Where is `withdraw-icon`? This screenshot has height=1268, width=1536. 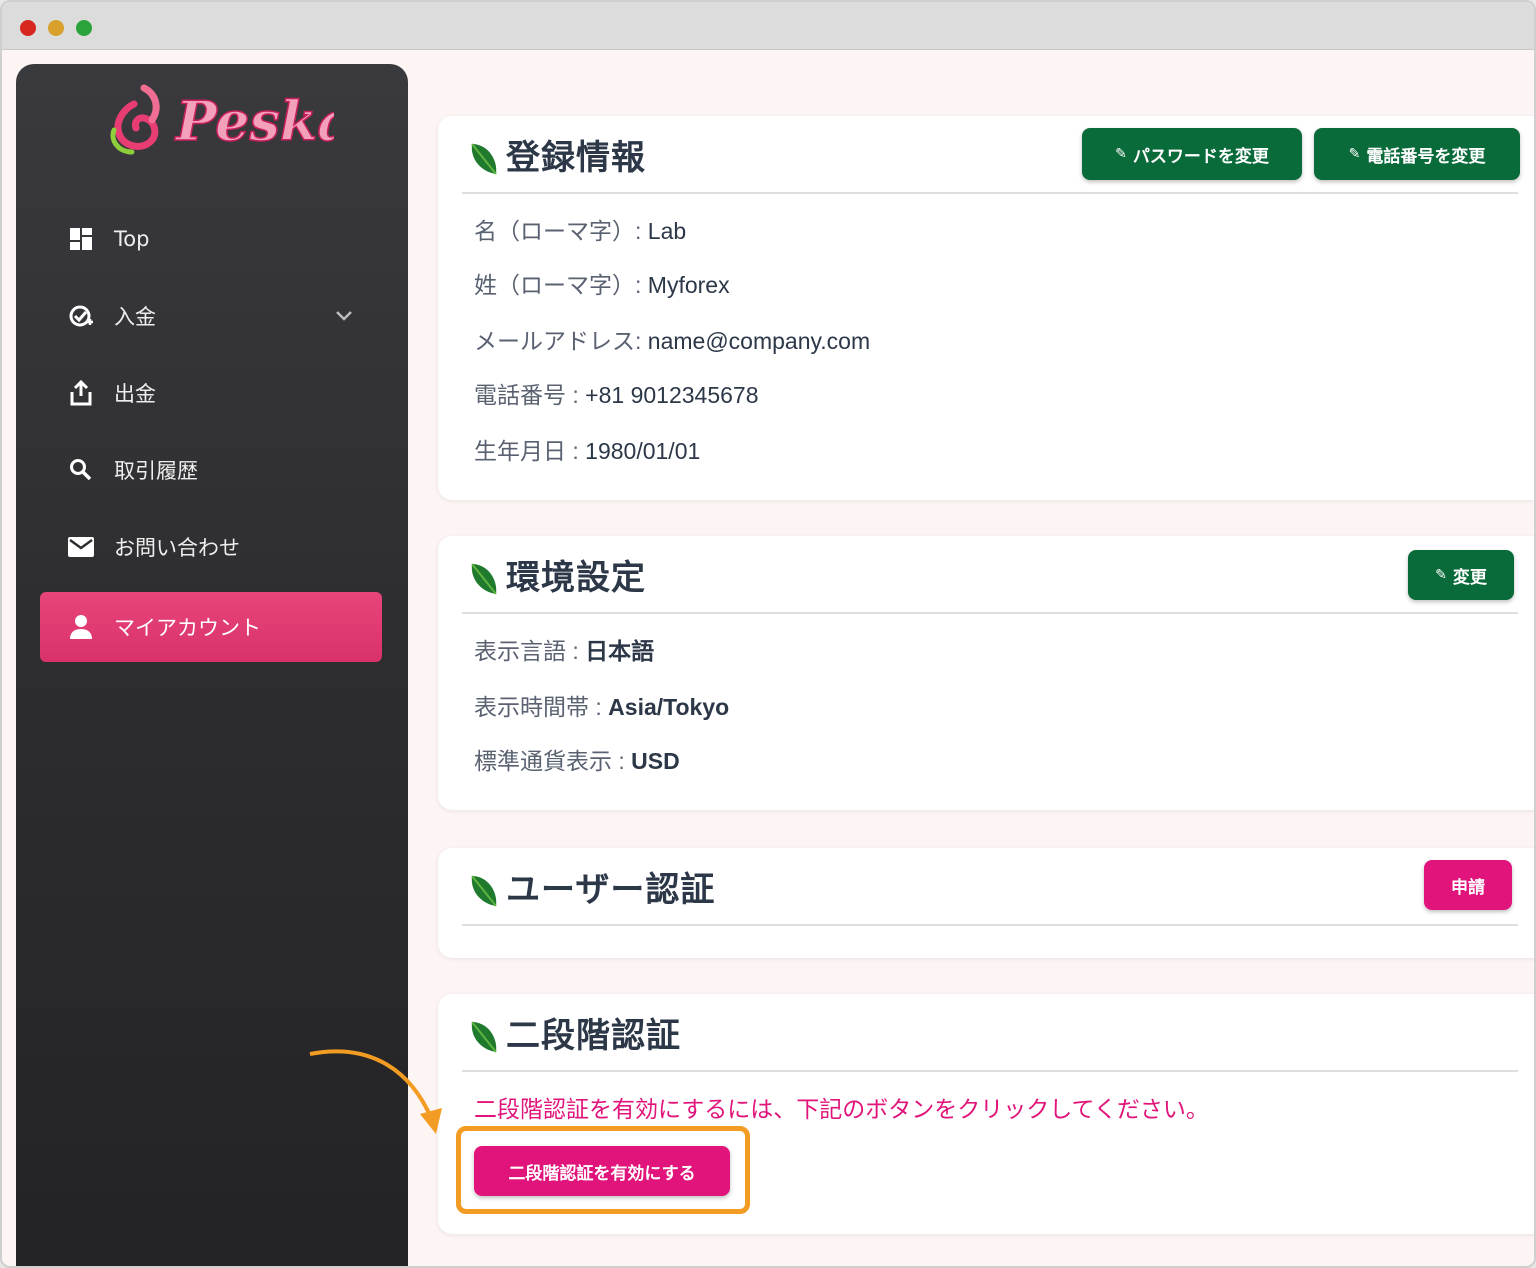 withdraw-icon is located at coordinates (81, 393).